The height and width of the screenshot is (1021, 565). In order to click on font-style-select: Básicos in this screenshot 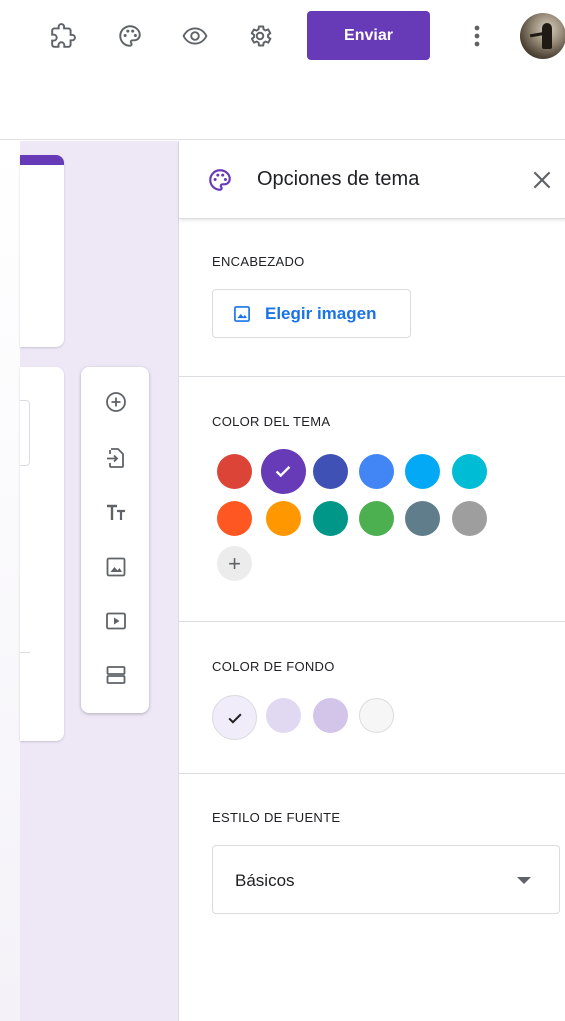, I will do `click(386, 879)`.